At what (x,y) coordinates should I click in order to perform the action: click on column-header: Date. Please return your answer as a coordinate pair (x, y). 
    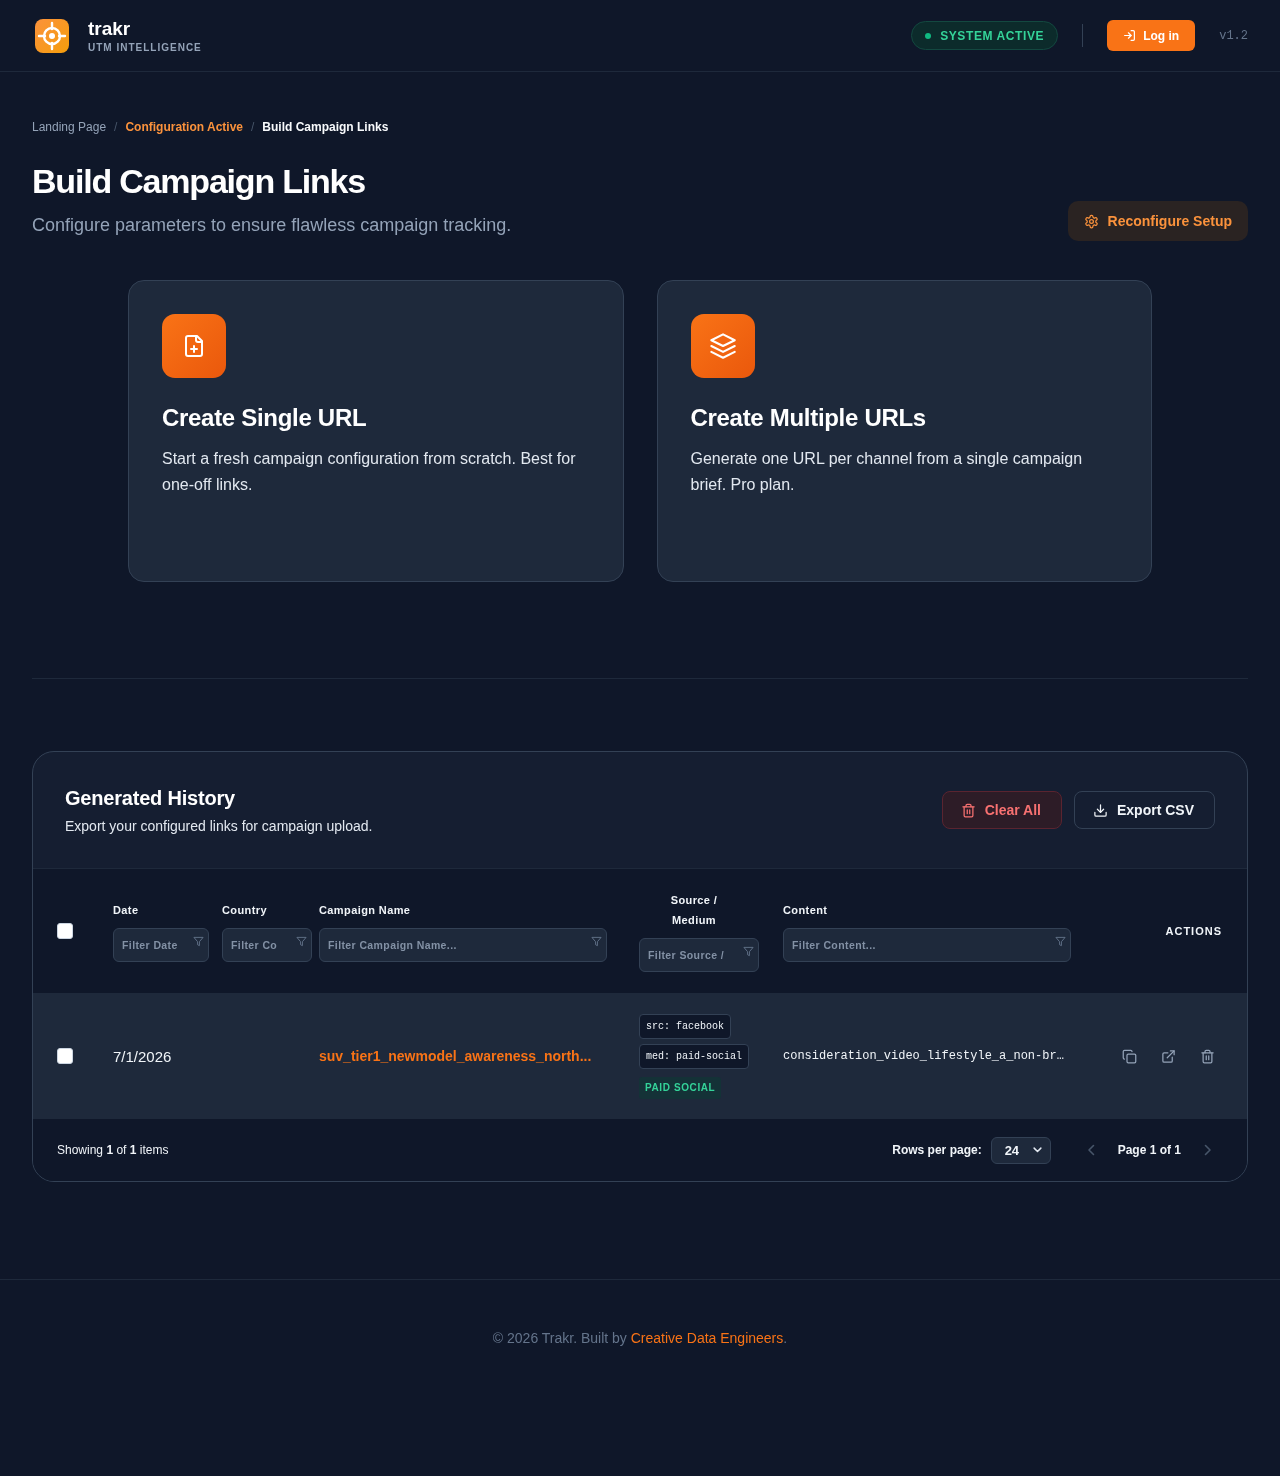
    Looking at the image, I should click on (126, 910).